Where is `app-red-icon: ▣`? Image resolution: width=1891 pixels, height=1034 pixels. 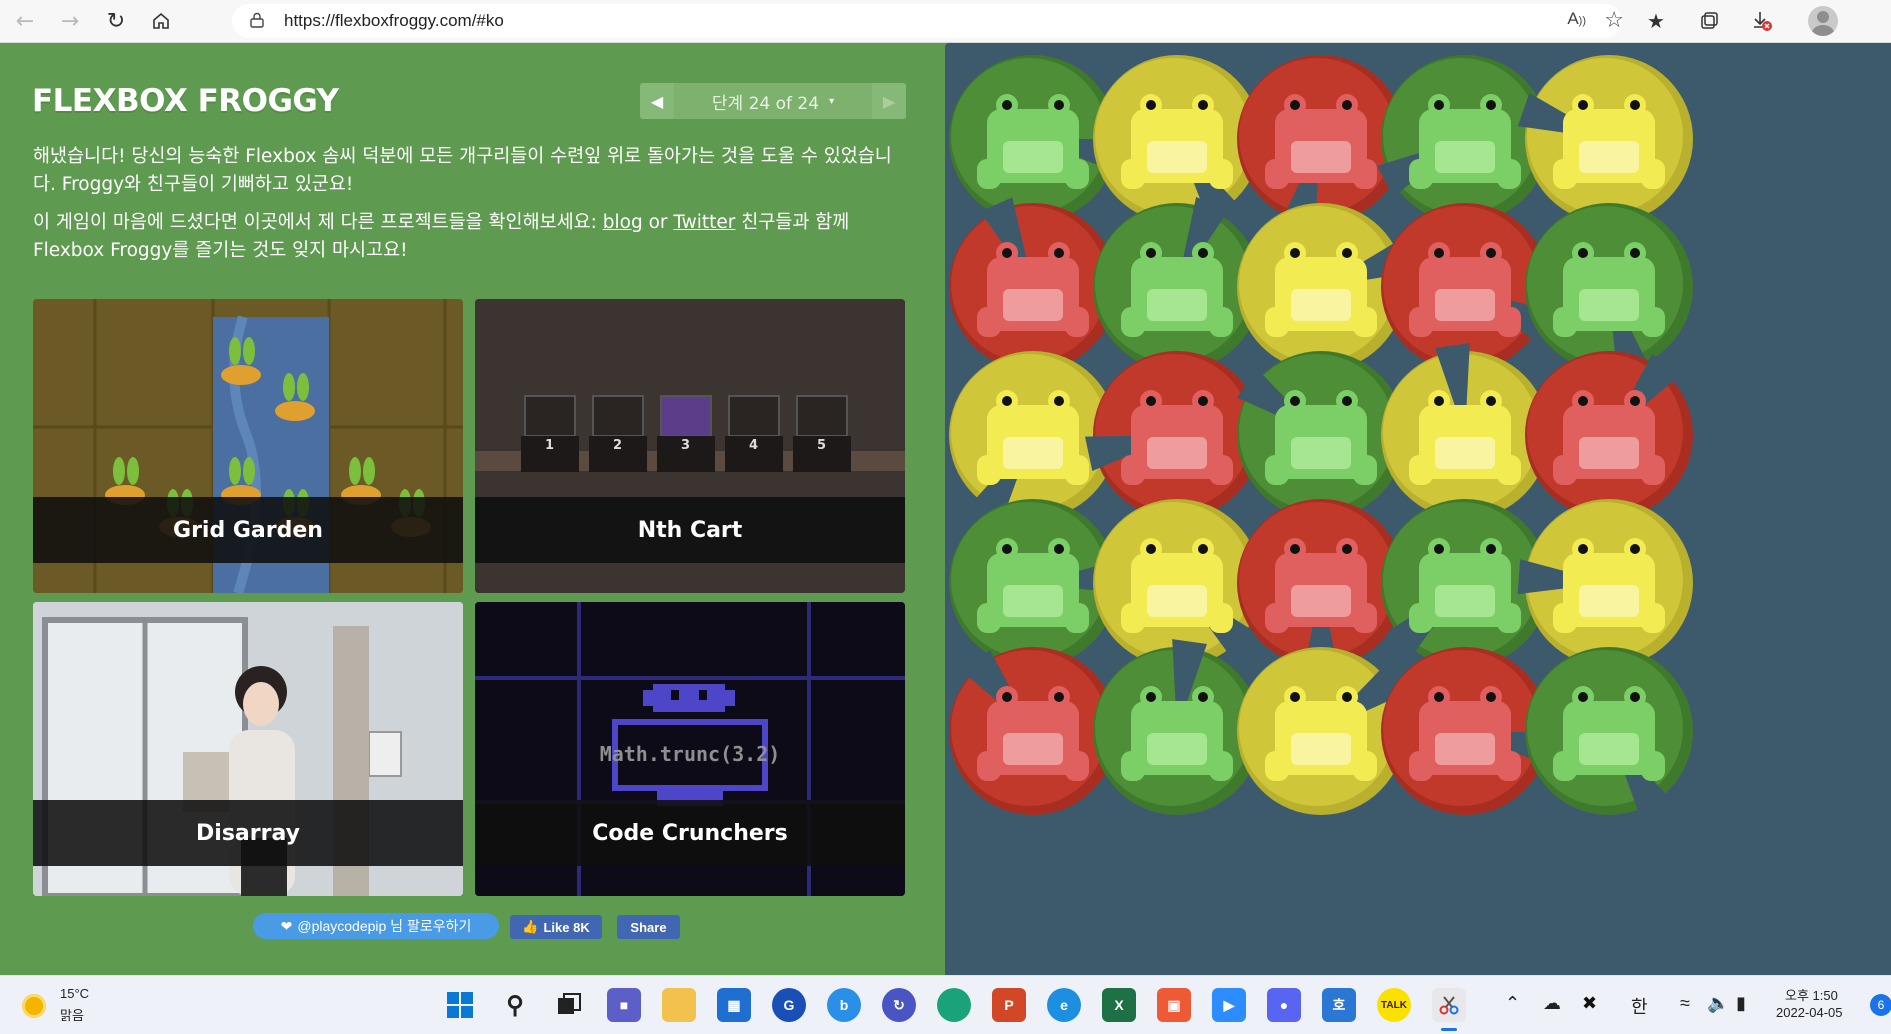 app-red-icon: ▣ is located at coordinates (1174, 1005).